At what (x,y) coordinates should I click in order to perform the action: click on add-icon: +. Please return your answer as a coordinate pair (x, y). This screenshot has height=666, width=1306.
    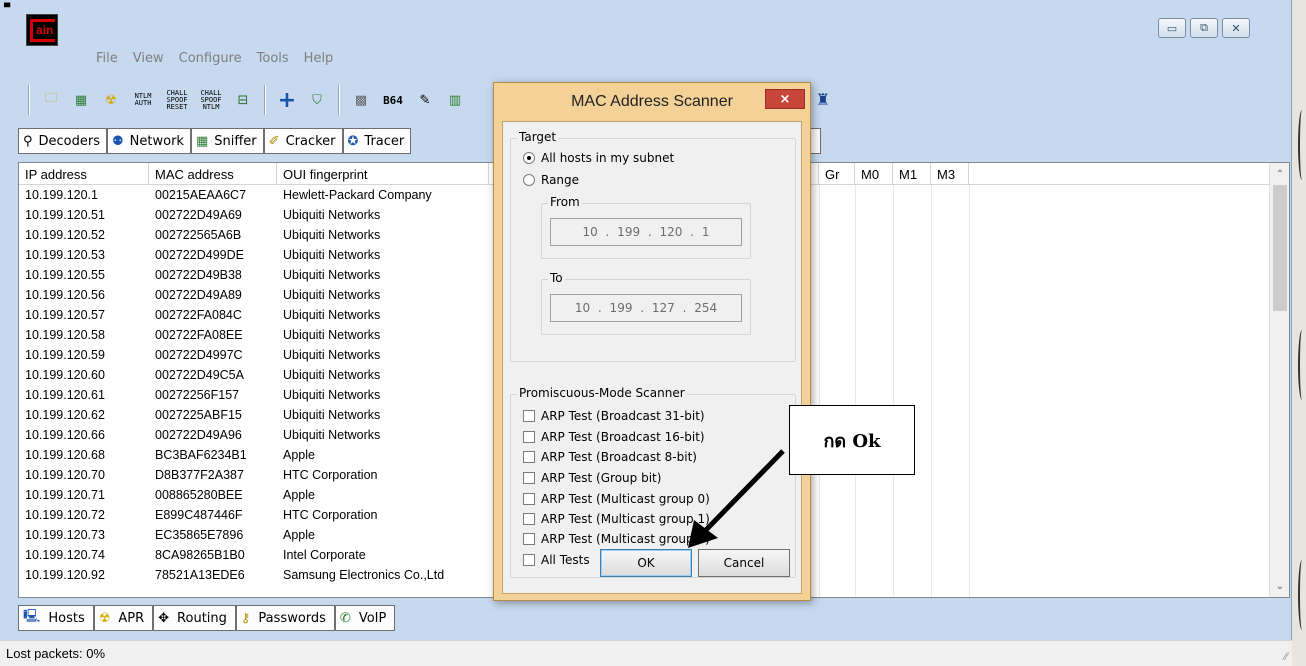
    Looking at the image, I should click on (287, 100).